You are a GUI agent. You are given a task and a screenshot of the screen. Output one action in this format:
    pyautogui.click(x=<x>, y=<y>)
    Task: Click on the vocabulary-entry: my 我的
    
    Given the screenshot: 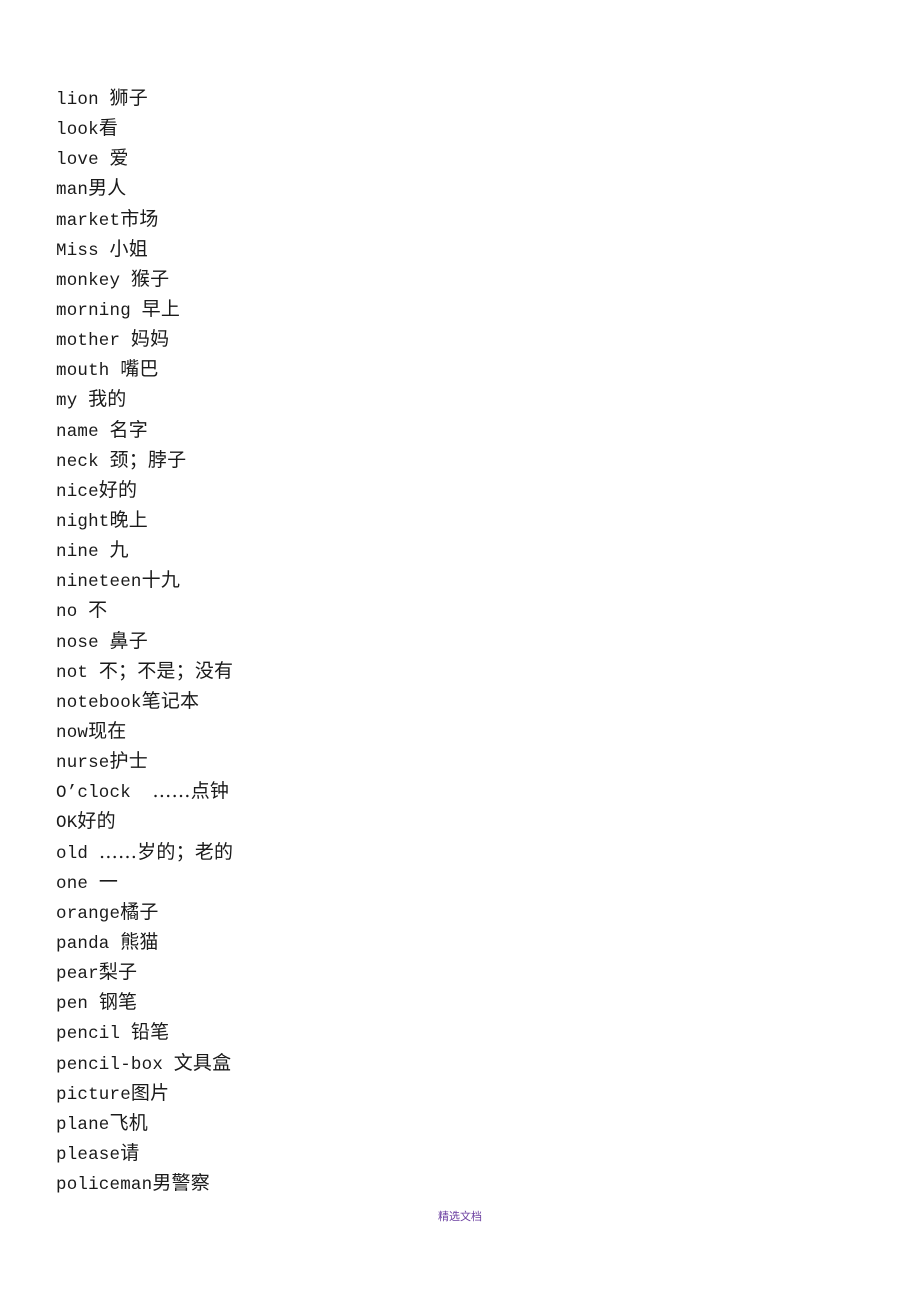 What is the action you would take?
    pyautogui.click(x=144, y=399)
    